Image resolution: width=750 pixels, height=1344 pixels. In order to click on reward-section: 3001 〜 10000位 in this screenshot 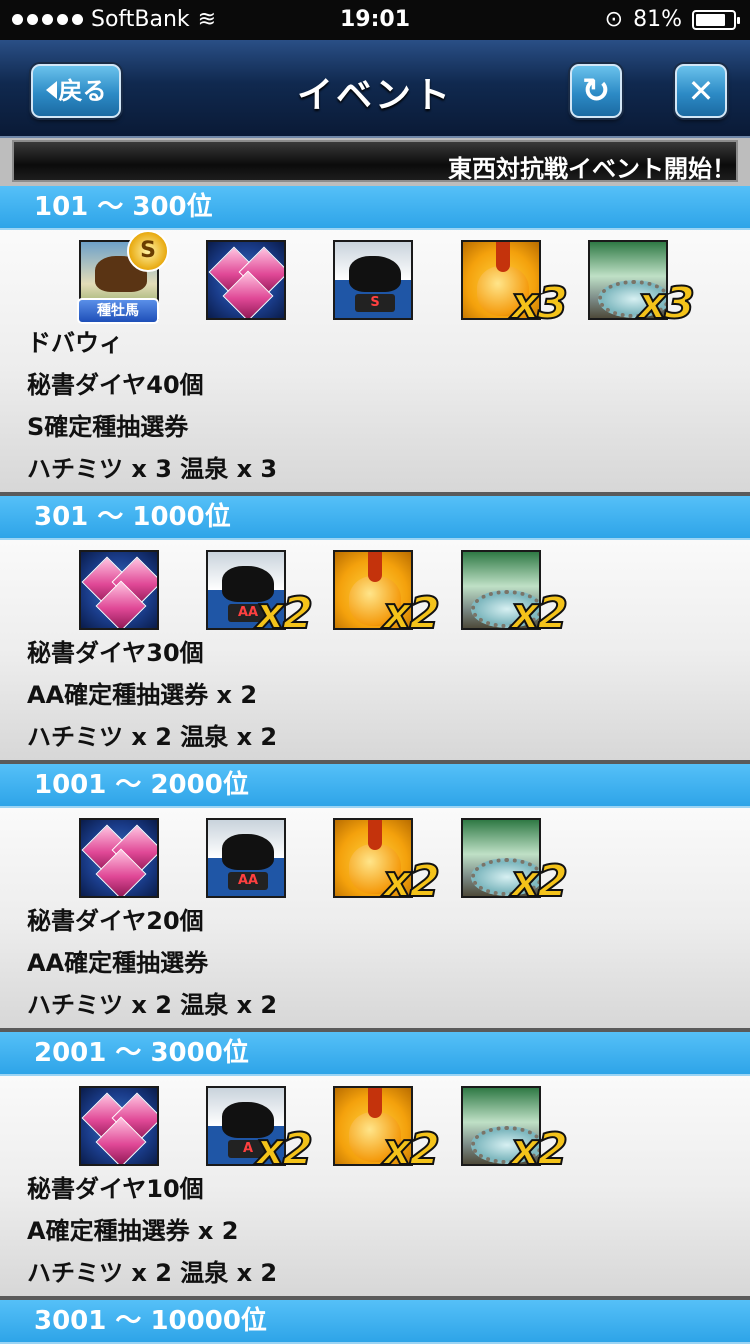, I will do `click(375, 1322)`.